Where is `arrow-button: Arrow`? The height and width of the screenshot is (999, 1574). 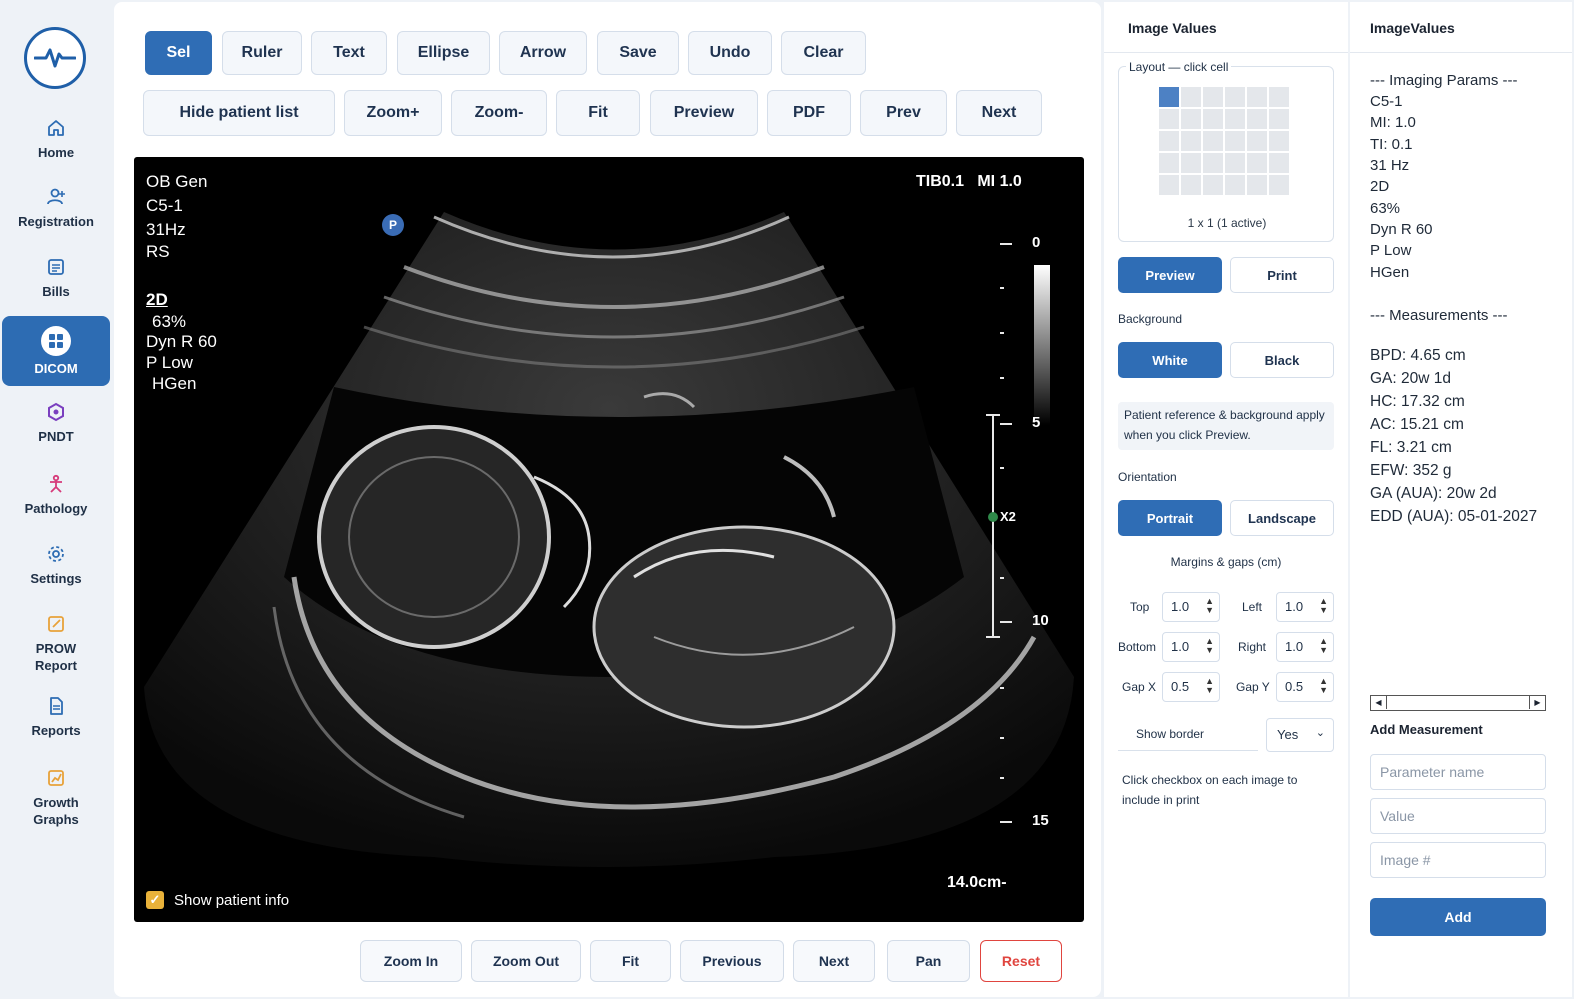 arrow-button: Arrow is located at coordinates (543, 53).